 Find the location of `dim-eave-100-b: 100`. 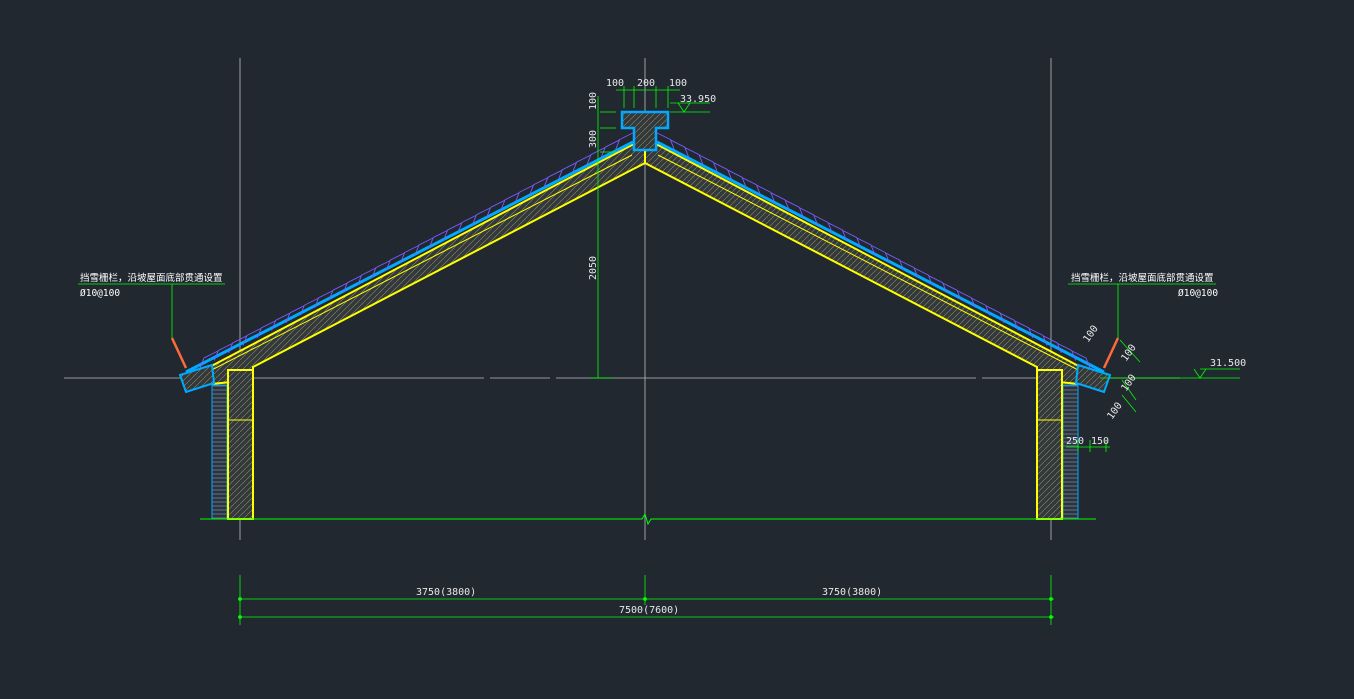

dim-eave-100-b: 100 is located at coordinates (1128, 353).